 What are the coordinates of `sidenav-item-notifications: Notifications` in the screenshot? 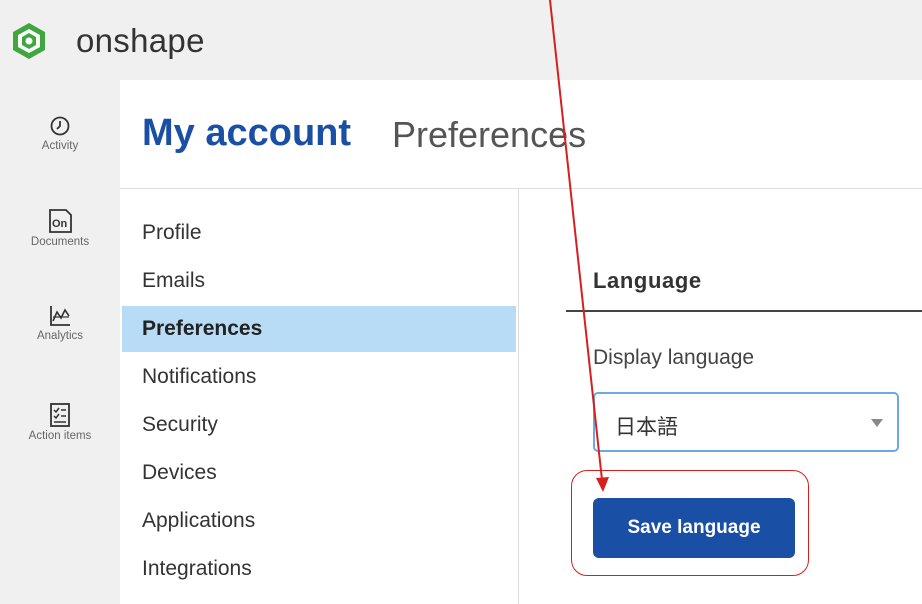 It's located at (319, 377).